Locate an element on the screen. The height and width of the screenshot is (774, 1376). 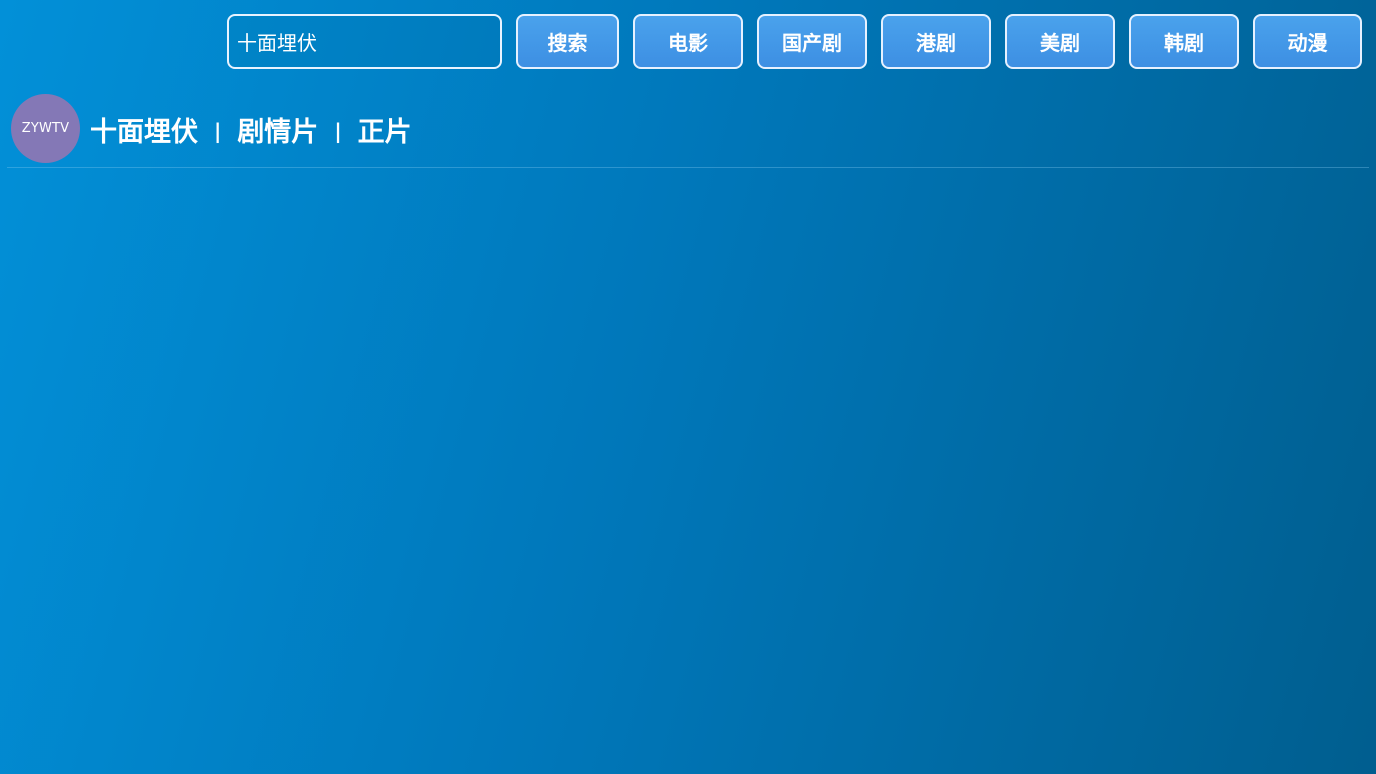
source-avatar: ZYWTV is located at coordinates (45, 128).